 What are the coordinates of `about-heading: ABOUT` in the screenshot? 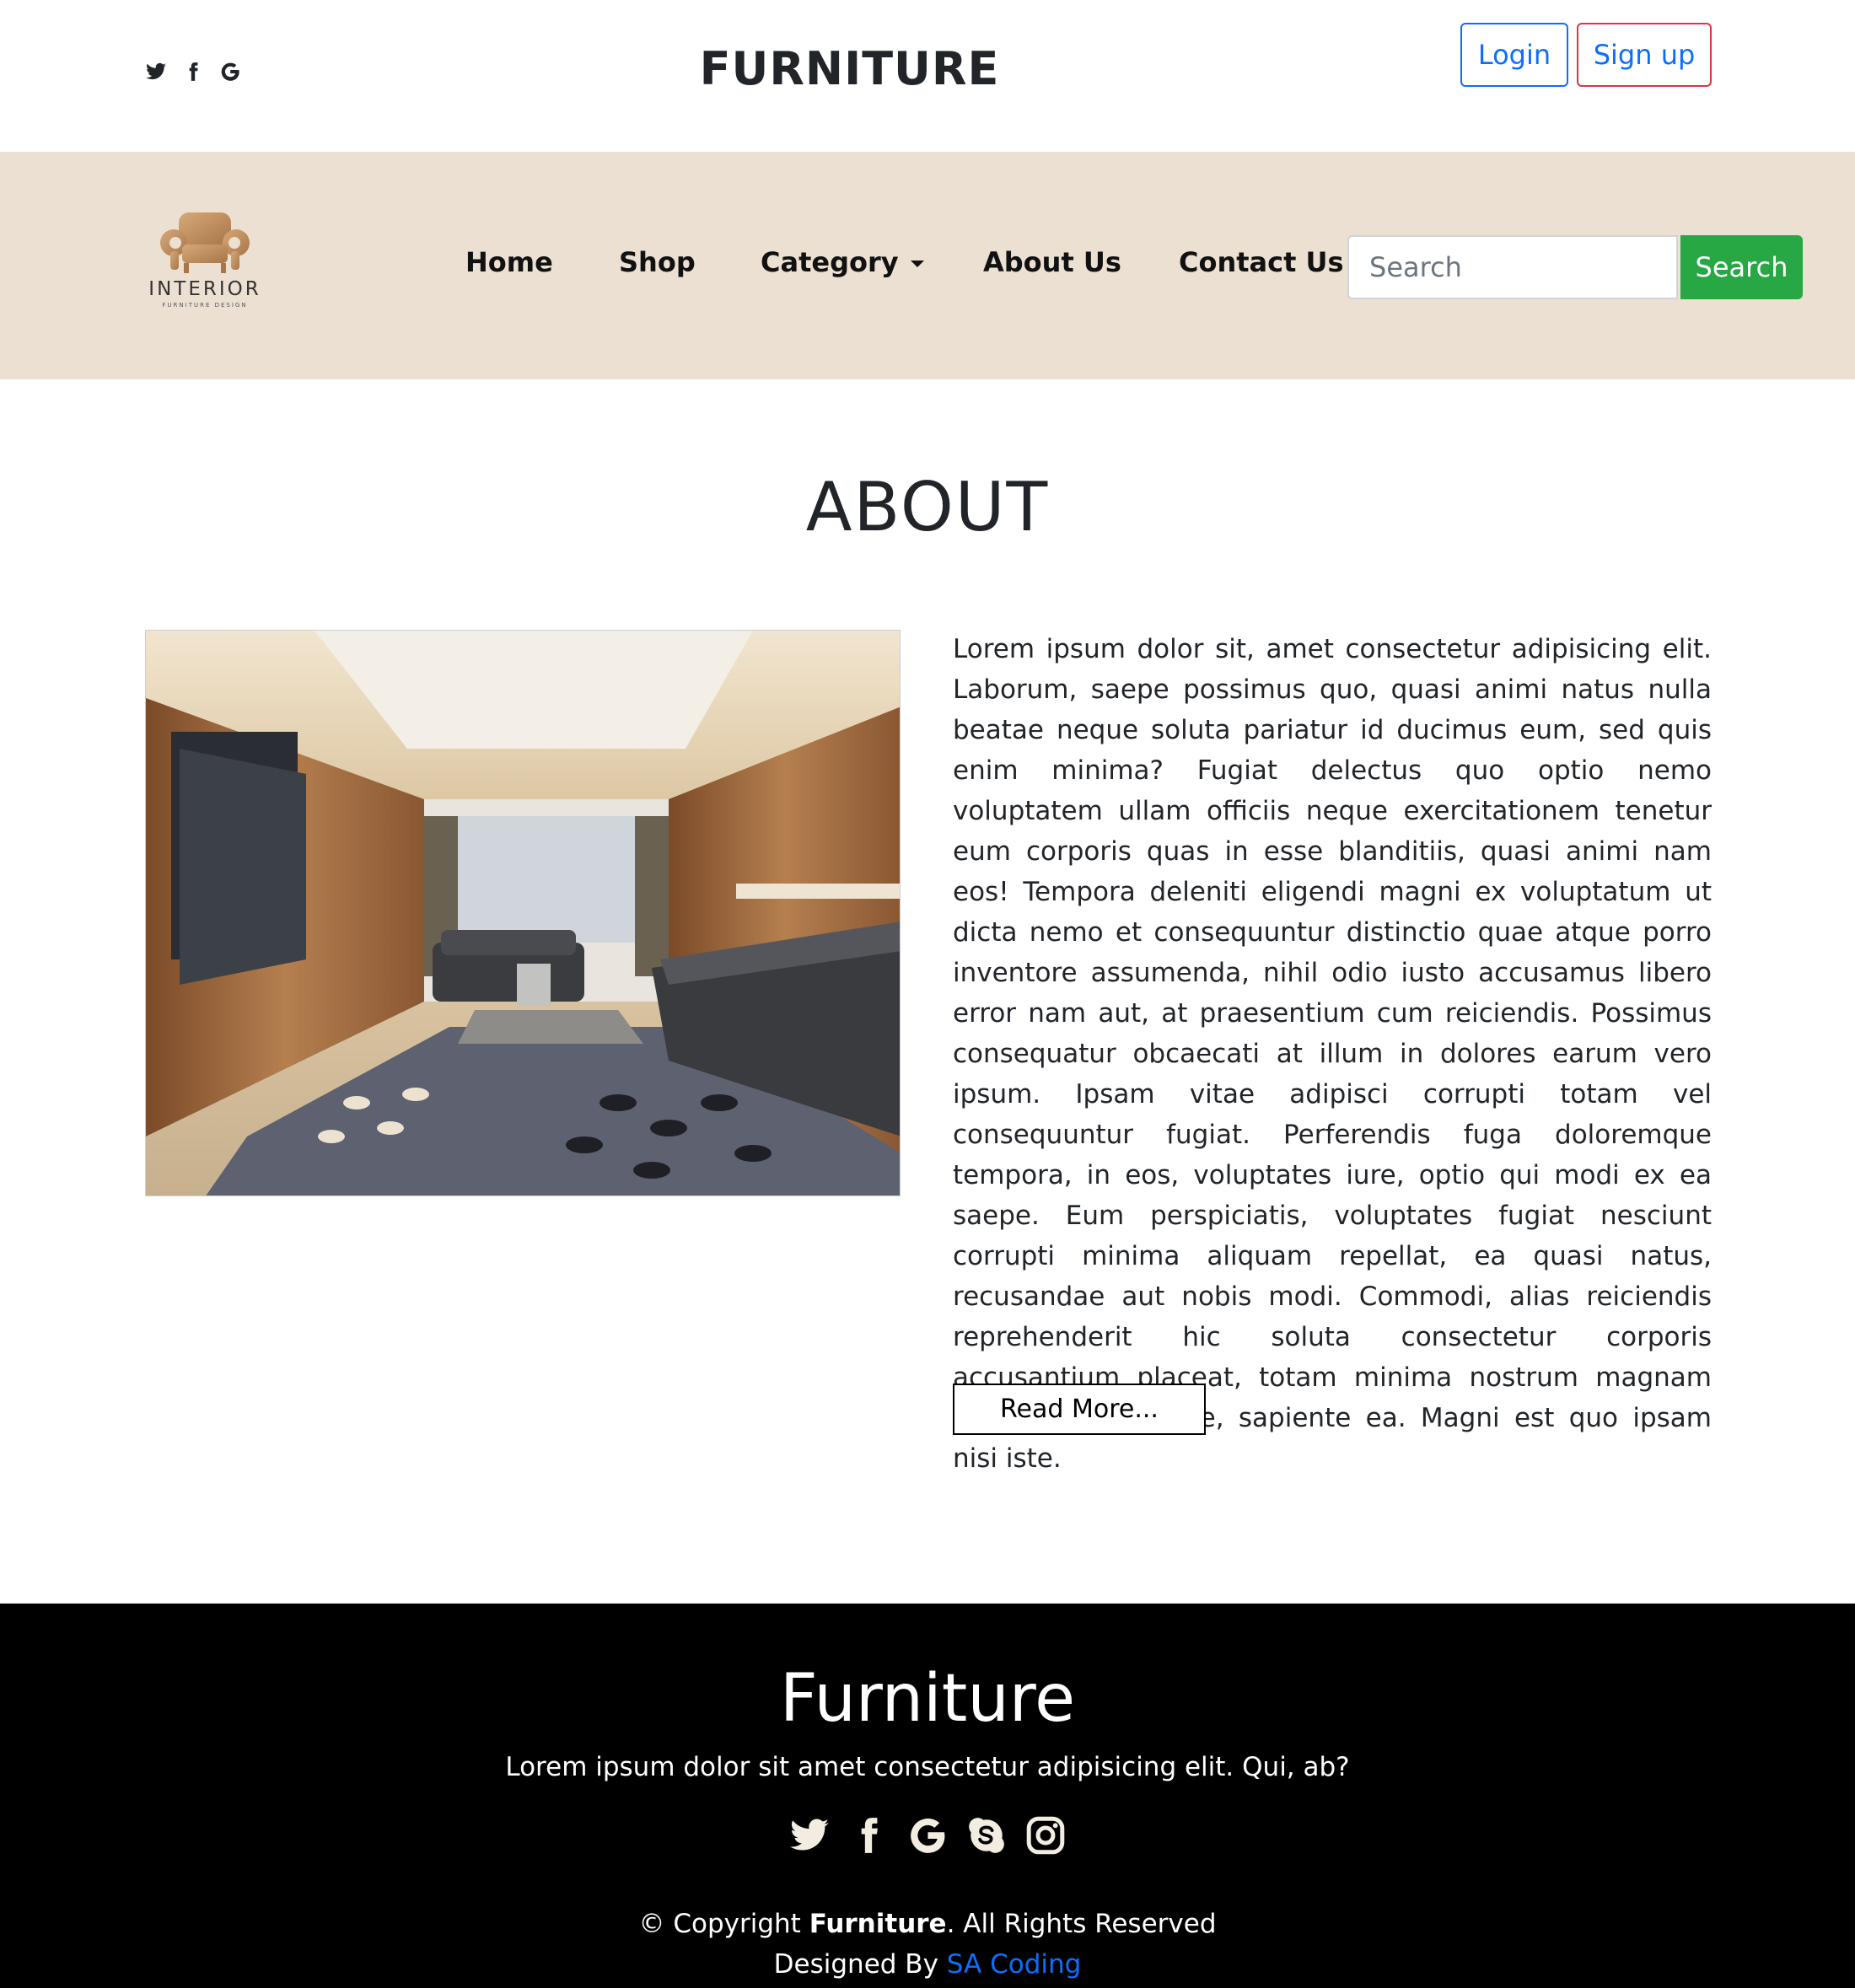 It's located at (927, 507).